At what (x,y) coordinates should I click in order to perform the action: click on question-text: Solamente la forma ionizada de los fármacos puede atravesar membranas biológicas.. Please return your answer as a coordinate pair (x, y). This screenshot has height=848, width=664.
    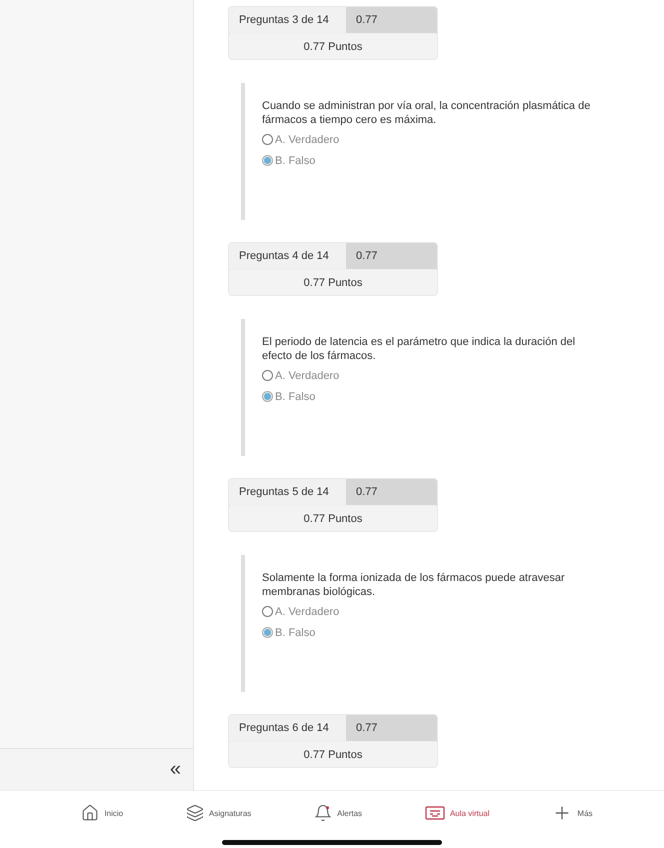
    Looking at the image, I should click on (414, 585).